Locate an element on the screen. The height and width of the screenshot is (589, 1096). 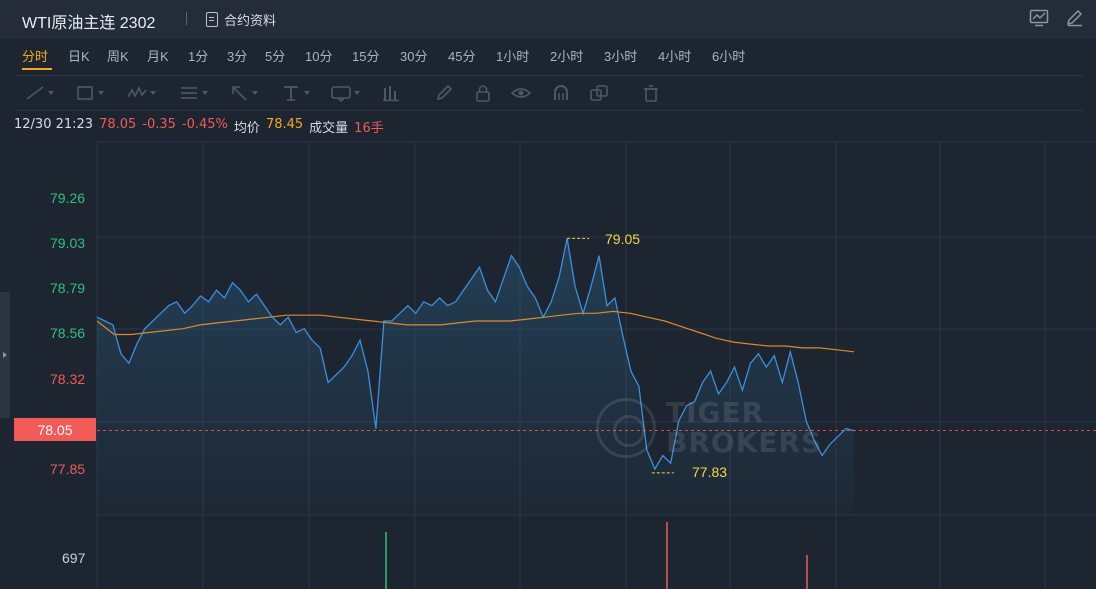
contract-info-button: 合约资料 is located at coordinates (241, 19).